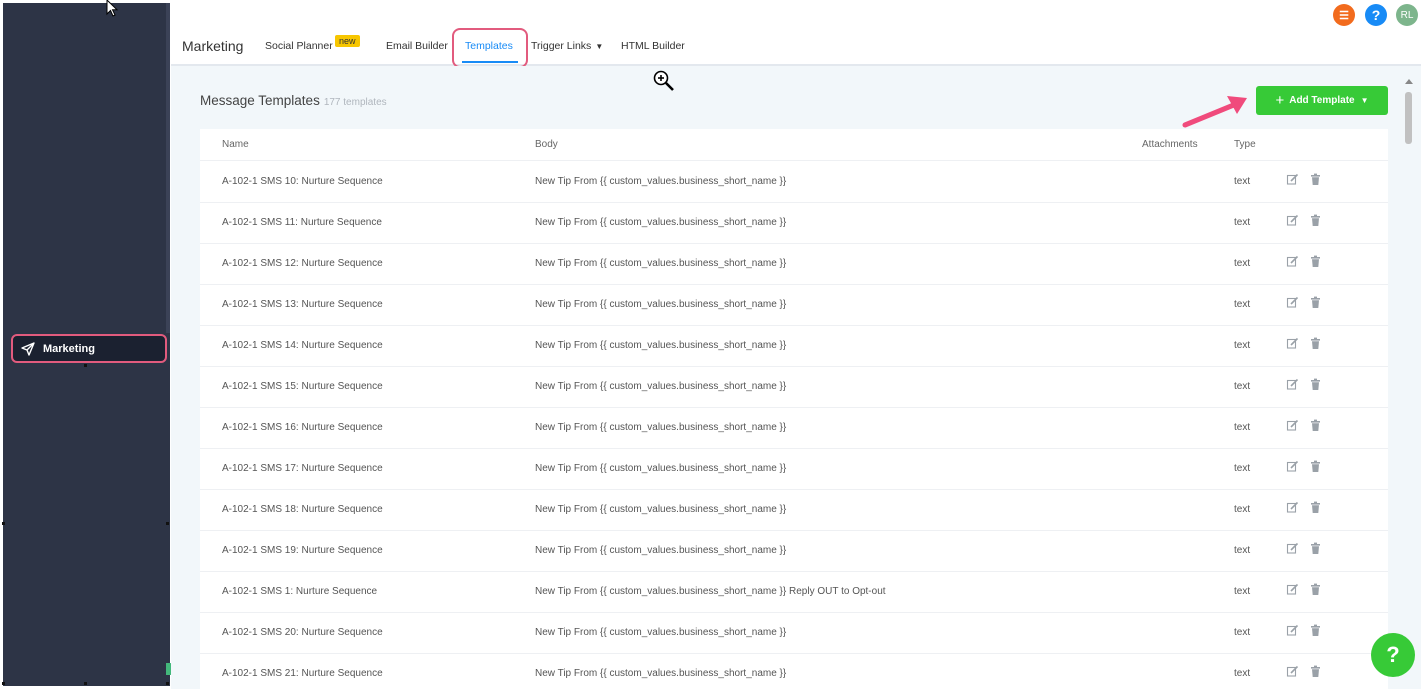  I want to click on plus-icon: +, so click(1280, 100).